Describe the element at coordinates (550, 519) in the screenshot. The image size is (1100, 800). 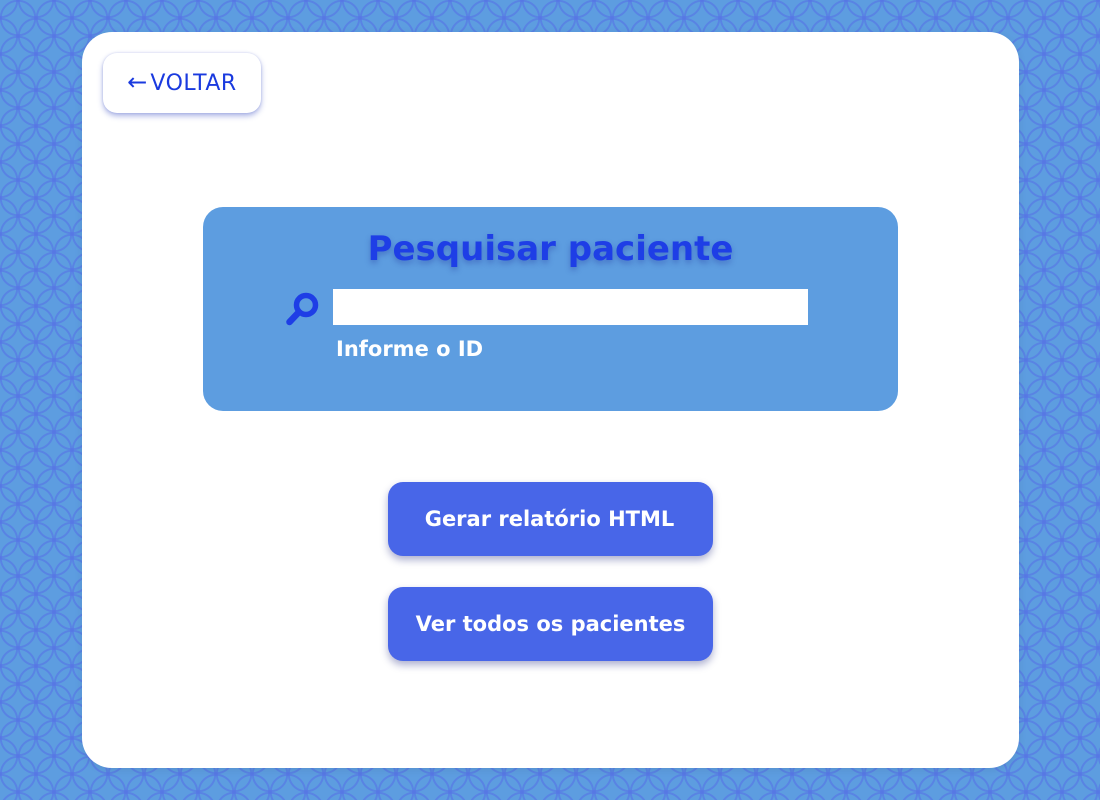
I see `generate-html-report-button: Gerar relatório HTML` at that location.